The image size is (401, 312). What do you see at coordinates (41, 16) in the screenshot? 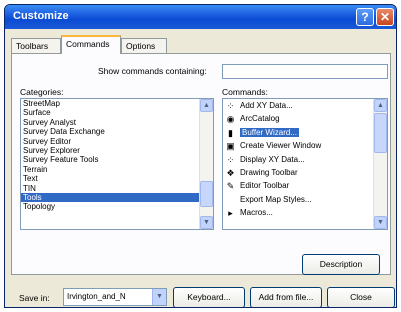
I see `dialog-title: Customize` at bounding box center [41, 16].